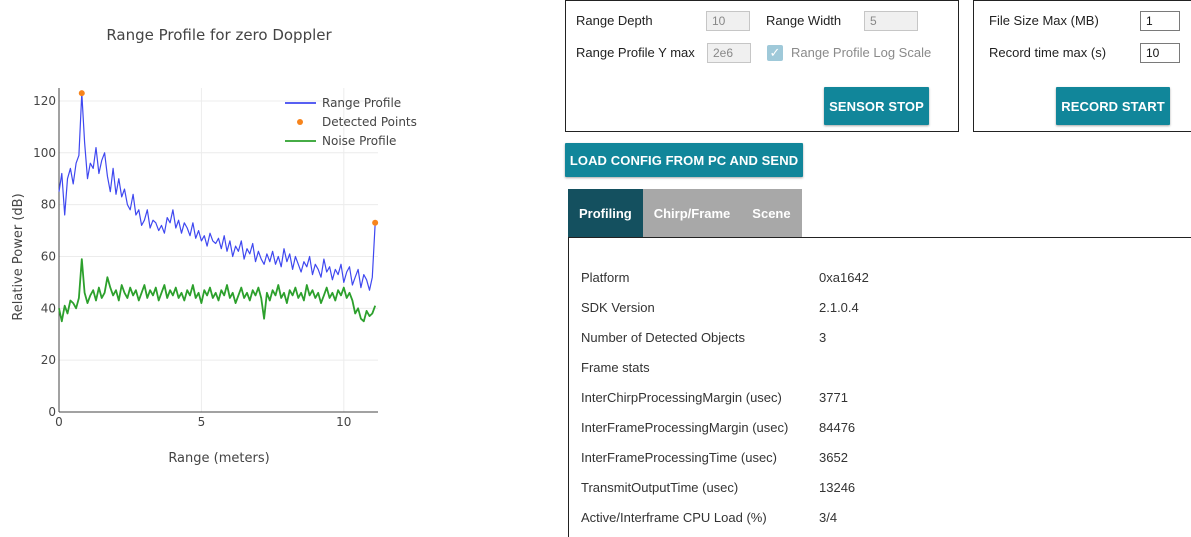 Image resolution: width=1191 pixels, height=537 pixels. I want to click on chart-title: Range Profile for zero Doppler, so click(219, 35).